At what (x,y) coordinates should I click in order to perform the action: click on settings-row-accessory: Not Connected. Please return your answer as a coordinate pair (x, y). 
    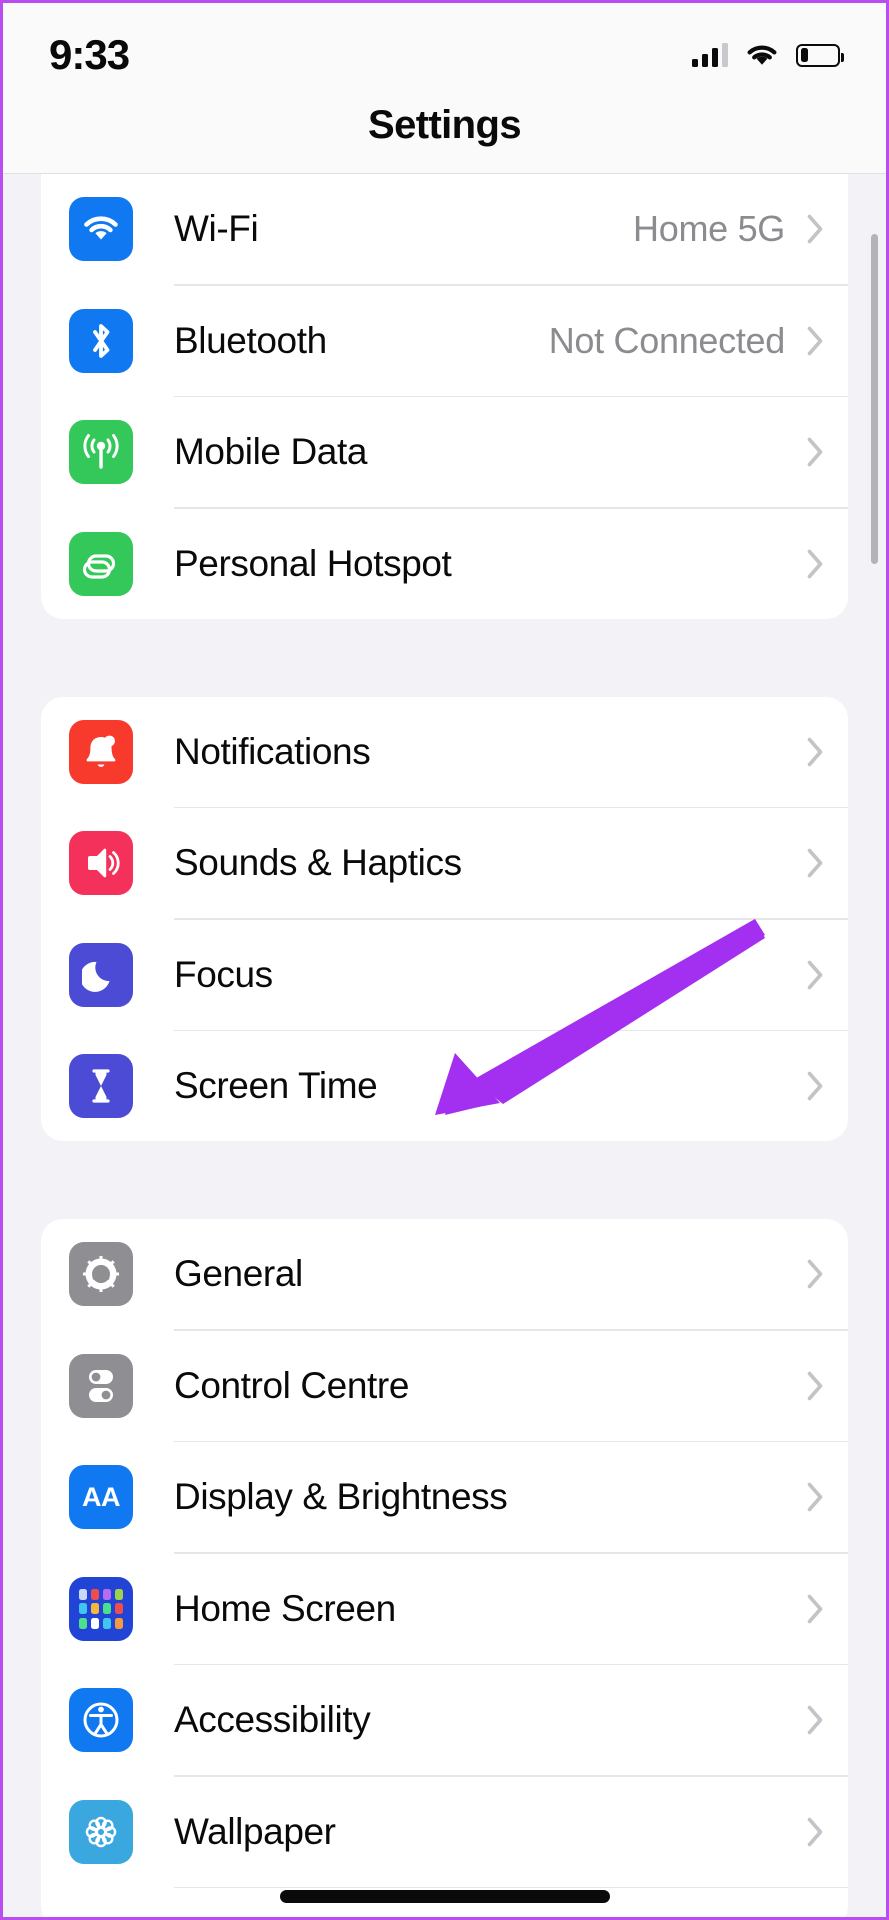
    Looking at the image, I should click on (698, 341).